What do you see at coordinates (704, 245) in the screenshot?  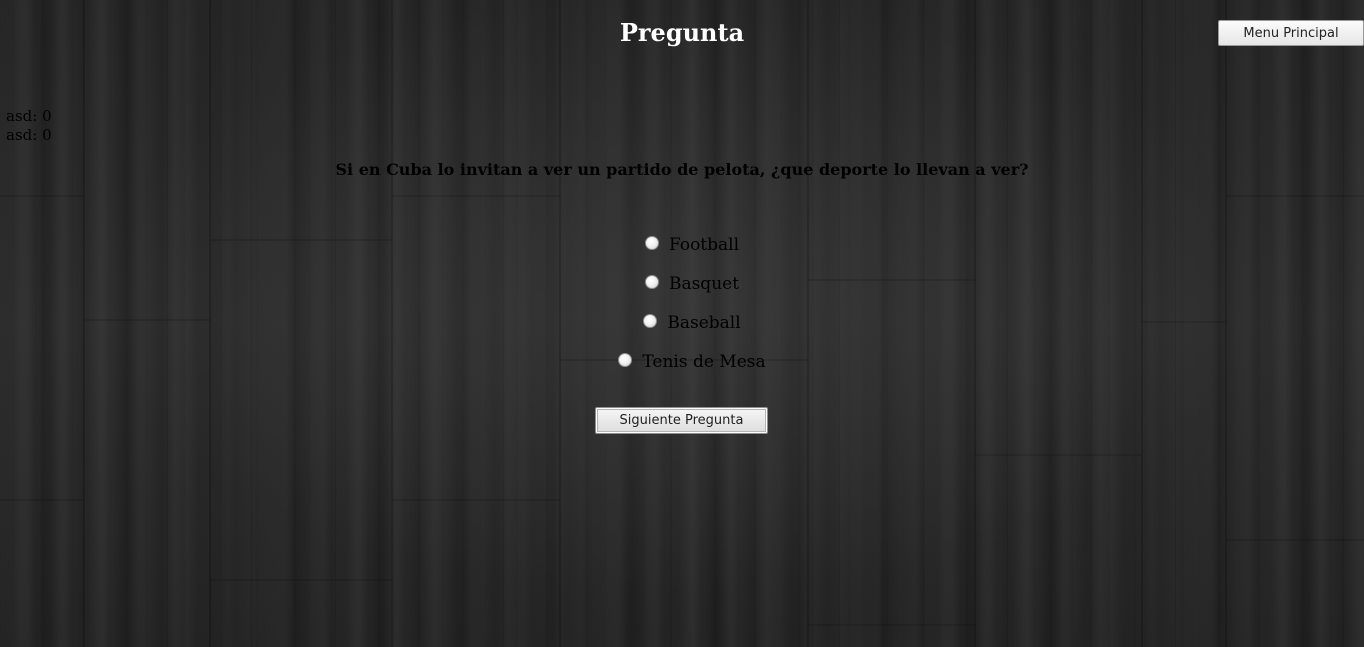 I see `answer-label: Football` at bounding box center [704, 245].